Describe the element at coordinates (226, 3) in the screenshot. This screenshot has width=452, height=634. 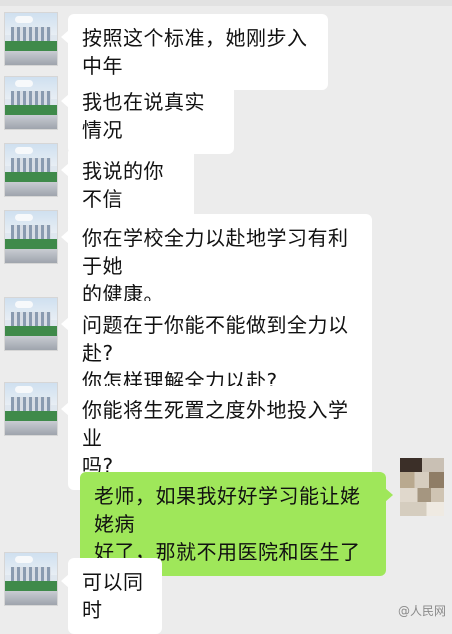
I see `top-edge` at that location.